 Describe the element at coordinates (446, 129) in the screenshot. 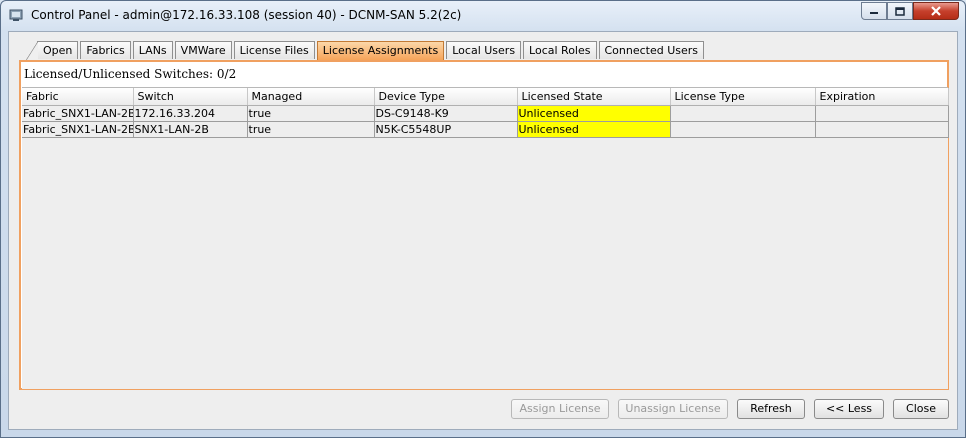

I see `cell-device-type: N5K-C5548UP` at that location.